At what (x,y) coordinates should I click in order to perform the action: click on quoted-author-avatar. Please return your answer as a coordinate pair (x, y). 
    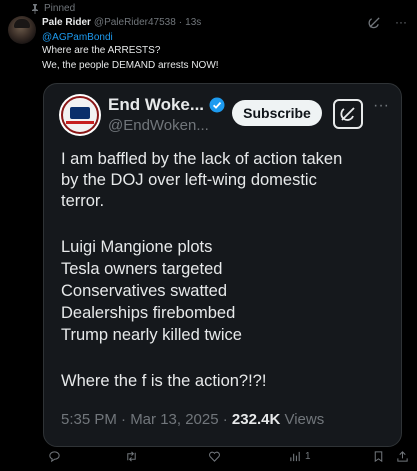
    Looking at the image, I should click on (80, 115).